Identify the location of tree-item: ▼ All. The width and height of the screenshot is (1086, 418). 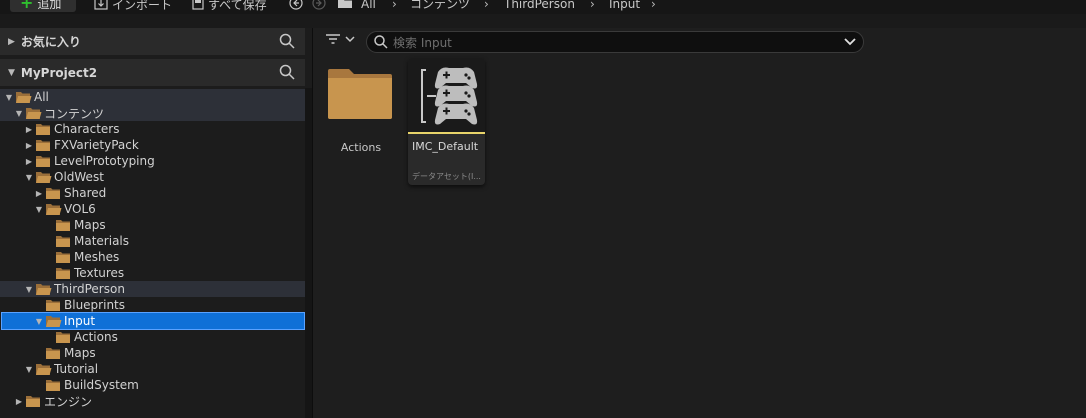
(152, 97).